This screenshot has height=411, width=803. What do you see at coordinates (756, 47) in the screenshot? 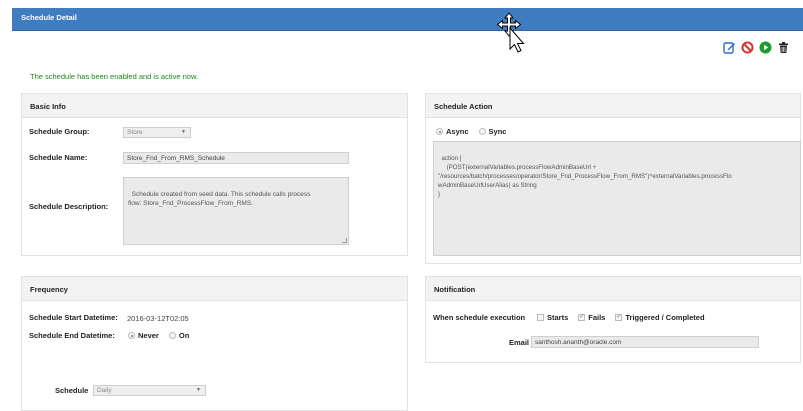
I see `action-toolbar` at bounding box center [756, 47].